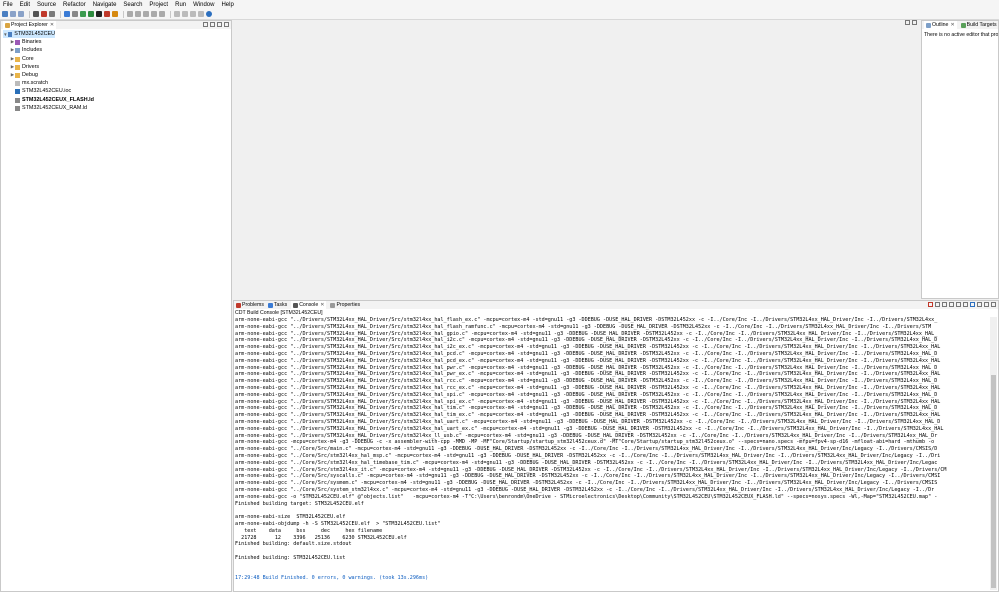 This screenshot has height=592, width=999. Describe the element at coordinates (22, 59) in the screenshot. I see `tree-item-core: ▶ Core` at that location.